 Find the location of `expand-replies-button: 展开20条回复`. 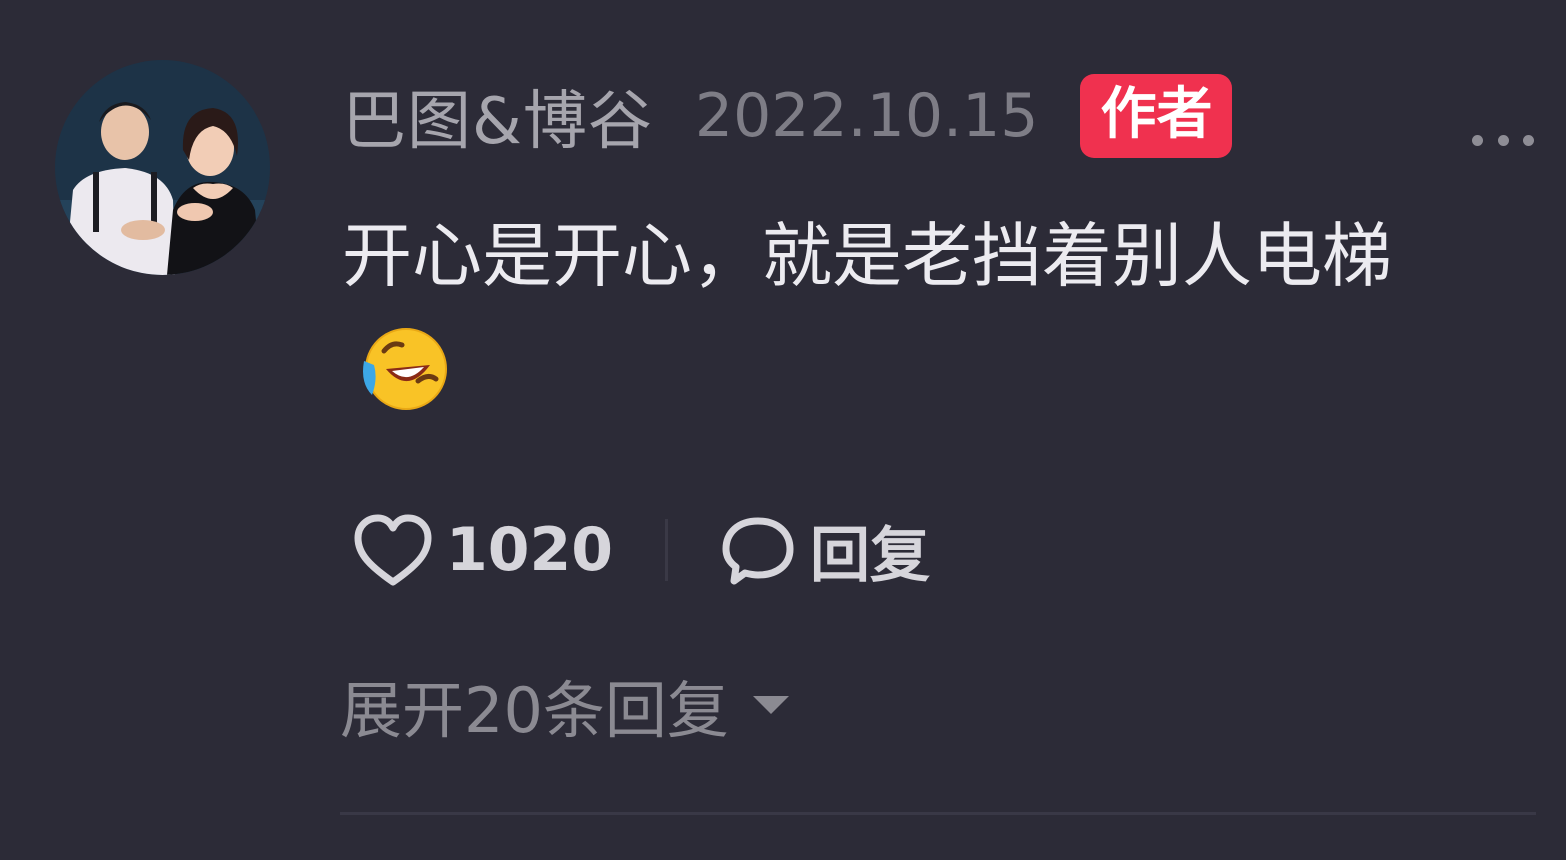

expand-replies-button: 展开20条回复 is located at coordinates (564, 705).